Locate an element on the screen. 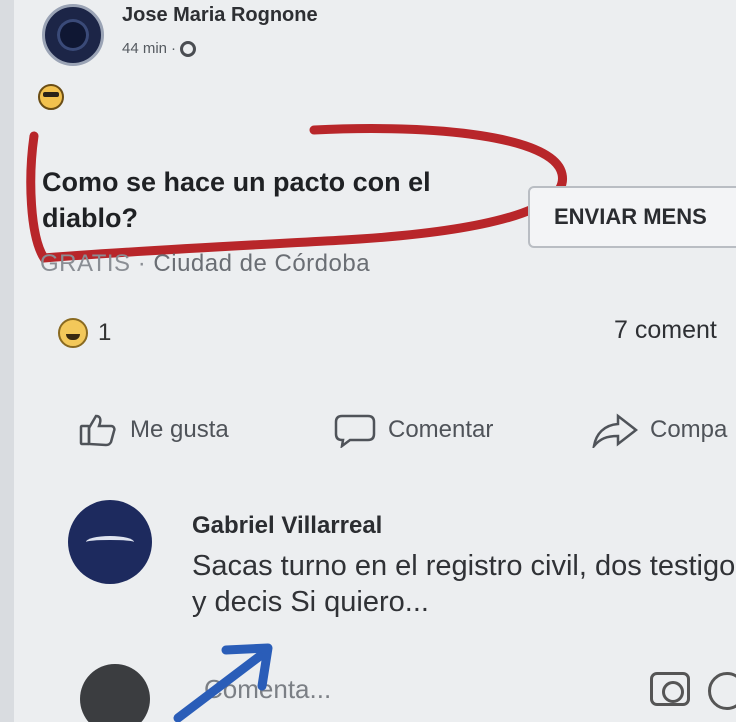 The height and width of the screenshot is (722, 736). globe-icon is located at coordinates (188, 48).